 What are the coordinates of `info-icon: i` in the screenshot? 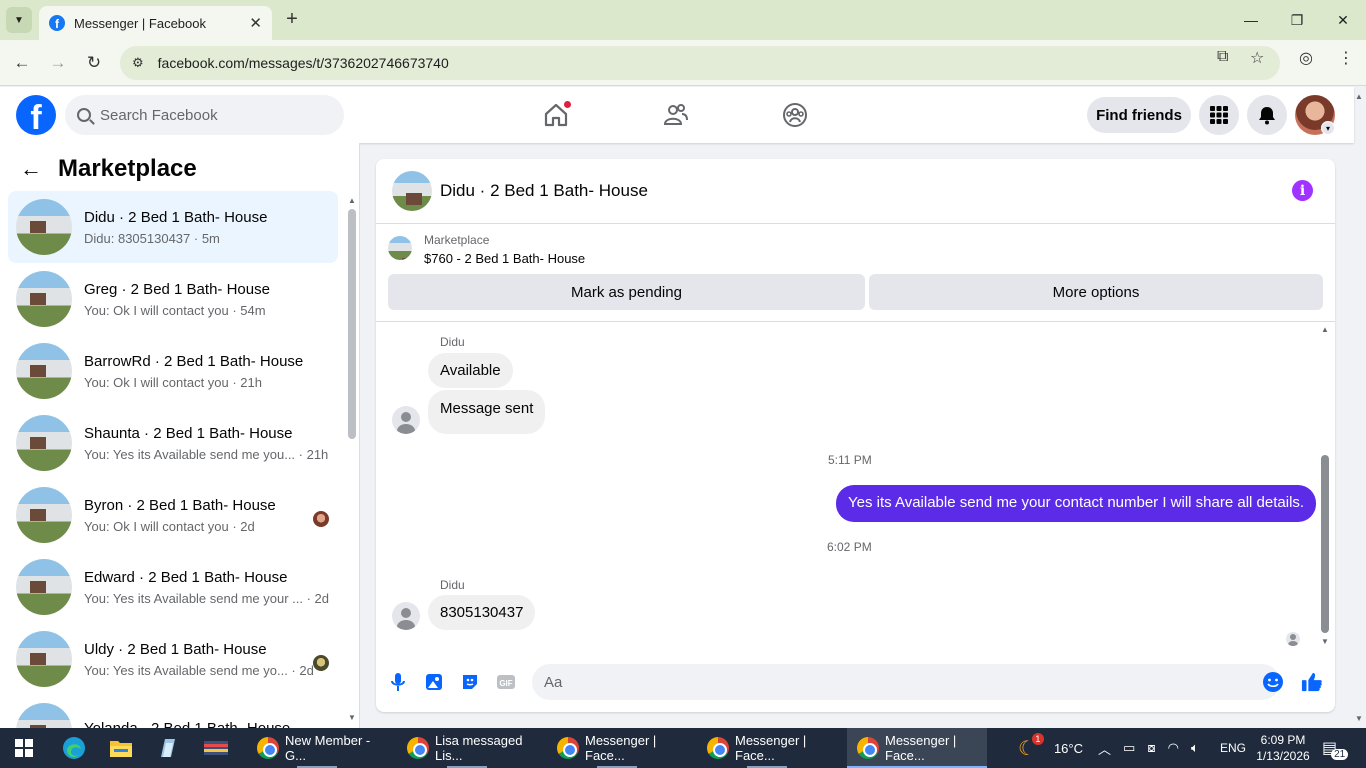 It's located at (1302, 190).